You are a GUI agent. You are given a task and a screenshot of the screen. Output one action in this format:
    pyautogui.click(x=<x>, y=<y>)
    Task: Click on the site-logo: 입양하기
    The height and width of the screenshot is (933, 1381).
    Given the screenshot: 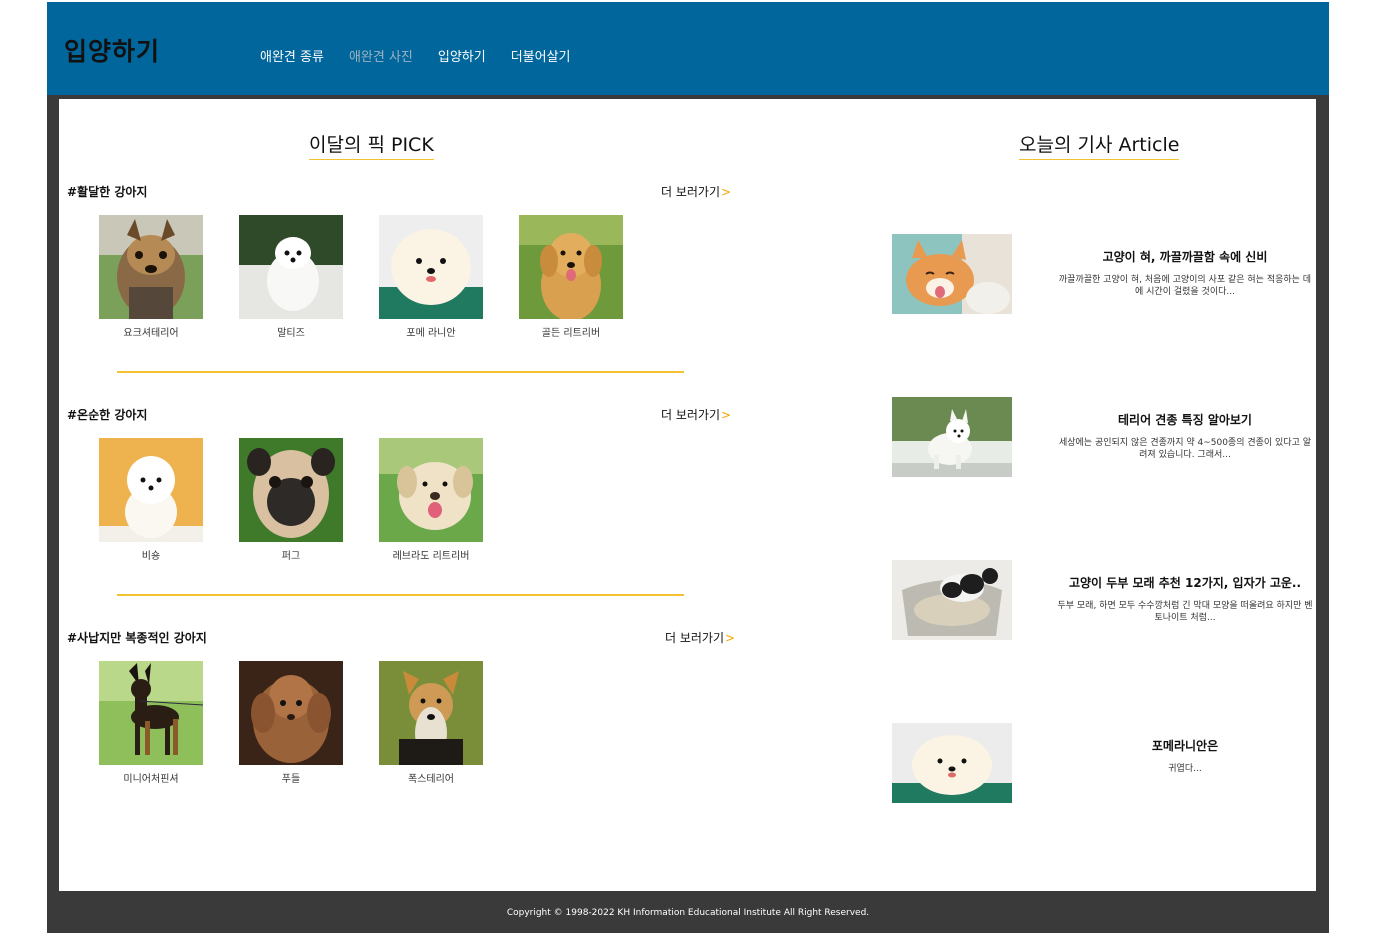 What is the action you would take?
    pyautogui.click(x=112, y=50)
    